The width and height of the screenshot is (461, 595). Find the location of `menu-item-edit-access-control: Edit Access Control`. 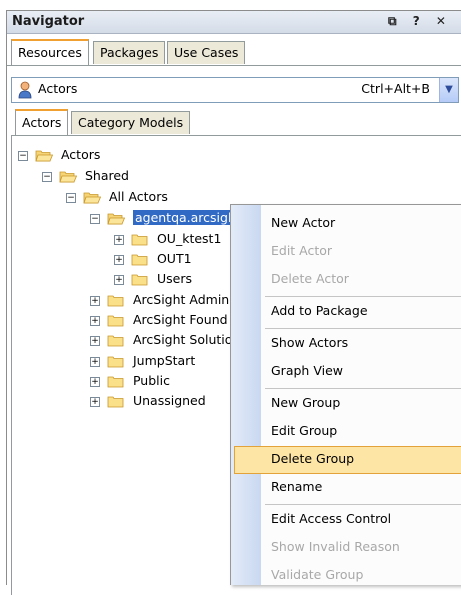

menu-item-edit-access-control: Edit Access Control is located at coordinates (331, 519).